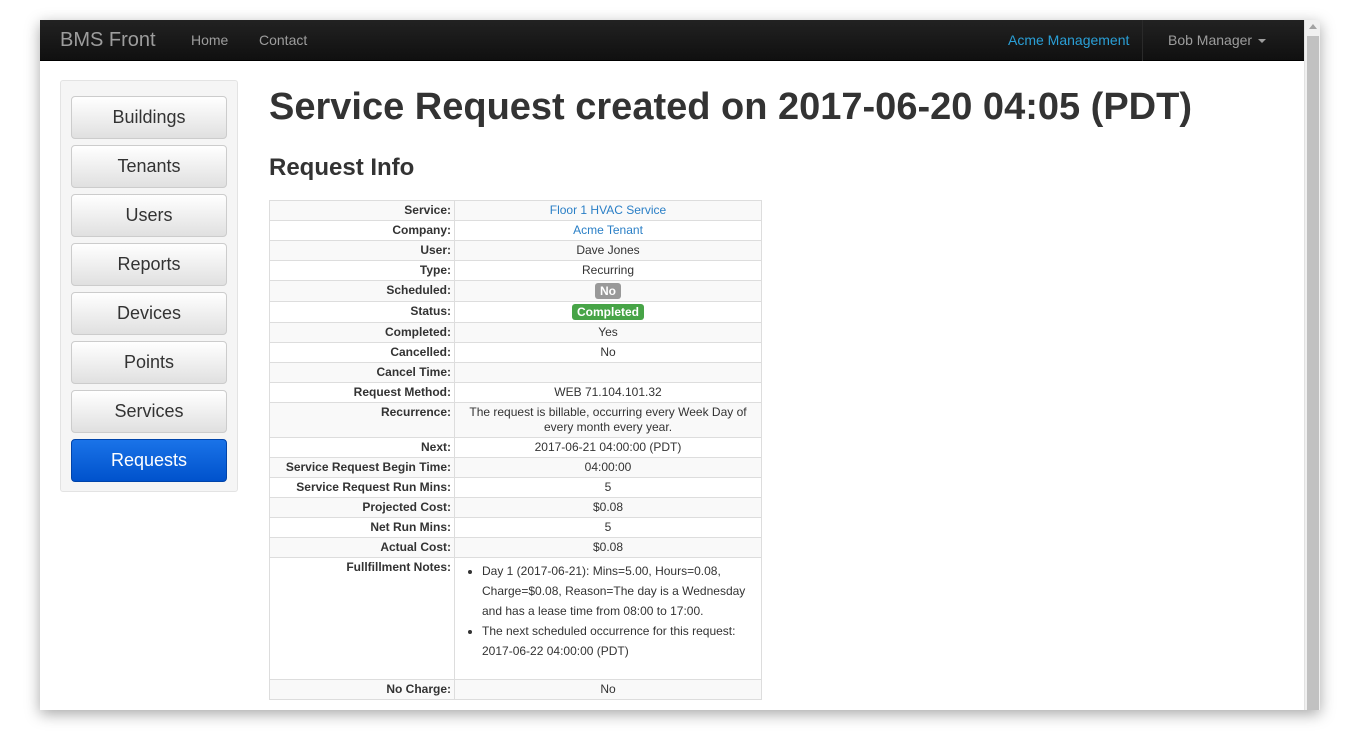 The height and width of the screenshot is (736, 1360). What do you see at coordinates (362, 447) in the screenshot?
I see `next-label: Next:` at bounding box center [362, 447].